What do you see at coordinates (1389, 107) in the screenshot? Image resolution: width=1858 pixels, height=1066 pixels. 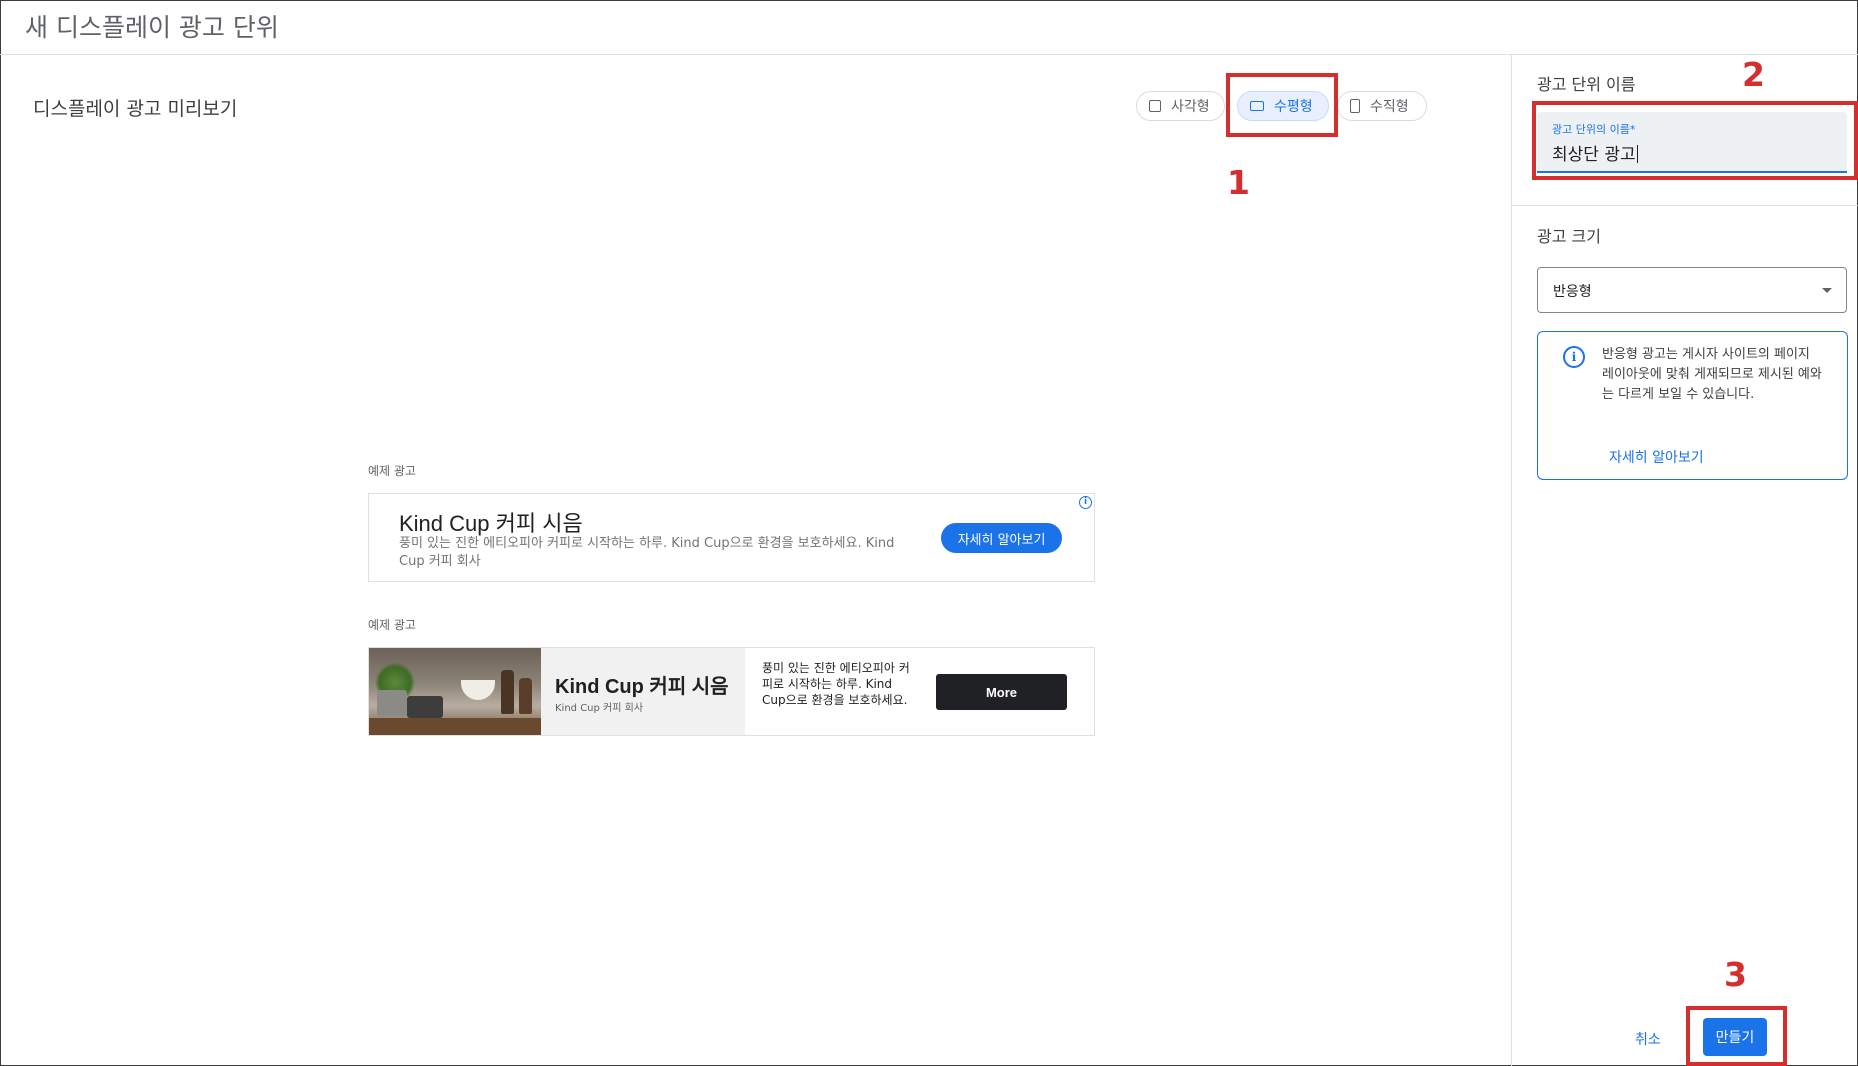 I see `format-toggle-label: 수직형` at bounding box center [1389, 107].